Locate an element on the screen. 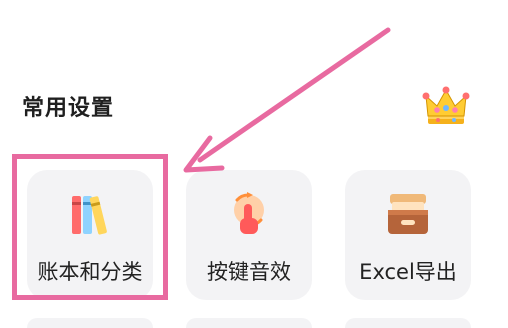 The width and height of the screenshot is (508, 328). tile-excel-export: Excel导出 is located at coordinates (408, 235).